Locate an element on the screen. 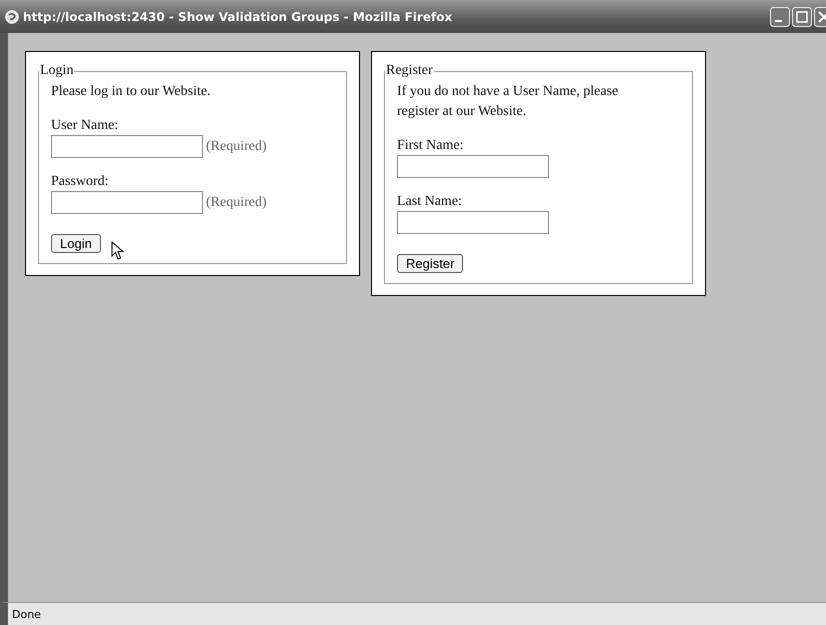  fieldset-legend: Register is located at coordinates (409, 71).